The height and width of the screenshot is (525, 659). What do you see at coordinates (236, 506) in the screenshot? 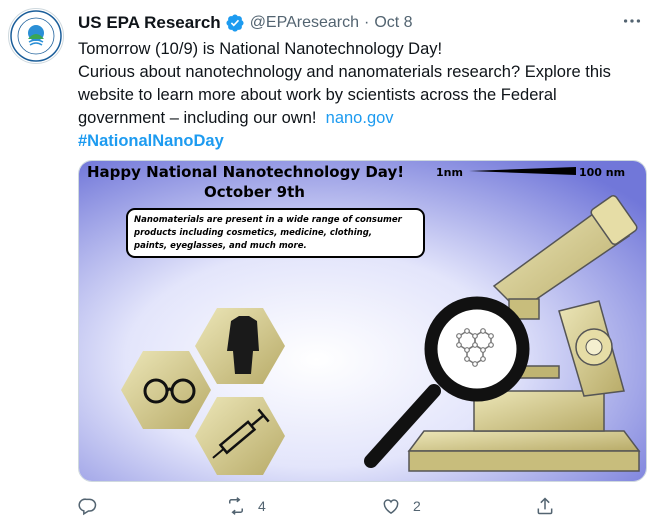
I see `retweet-icon` at bounding box center [236, 506].